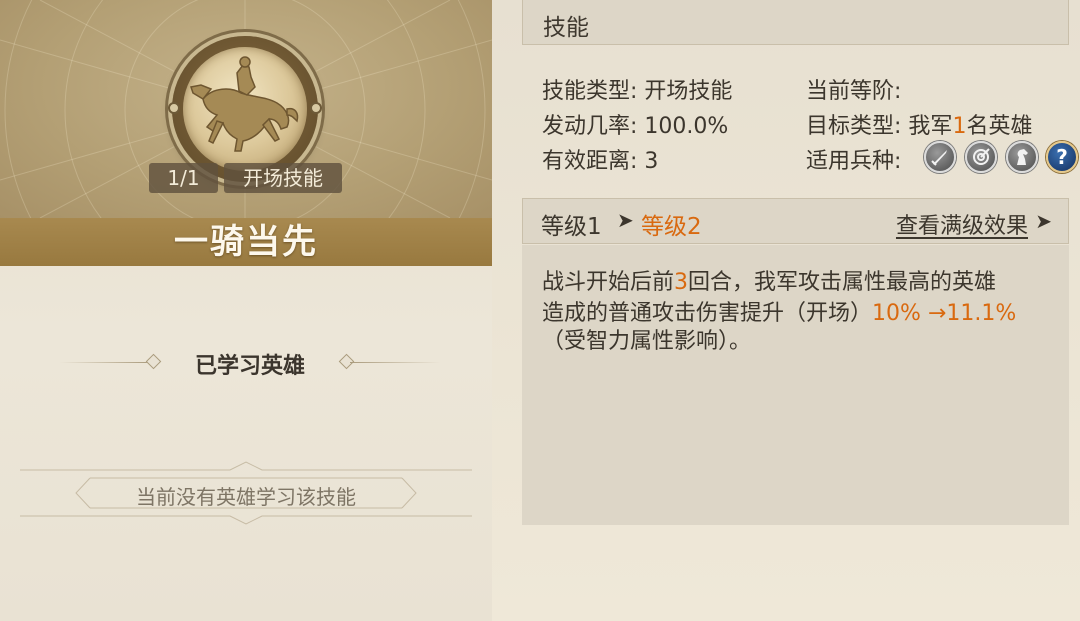 The image size is (1080, 621). Describe the element at coordinates (625, 220) in the screenshot. I see `level-arrow-icon: ➤` at that location.